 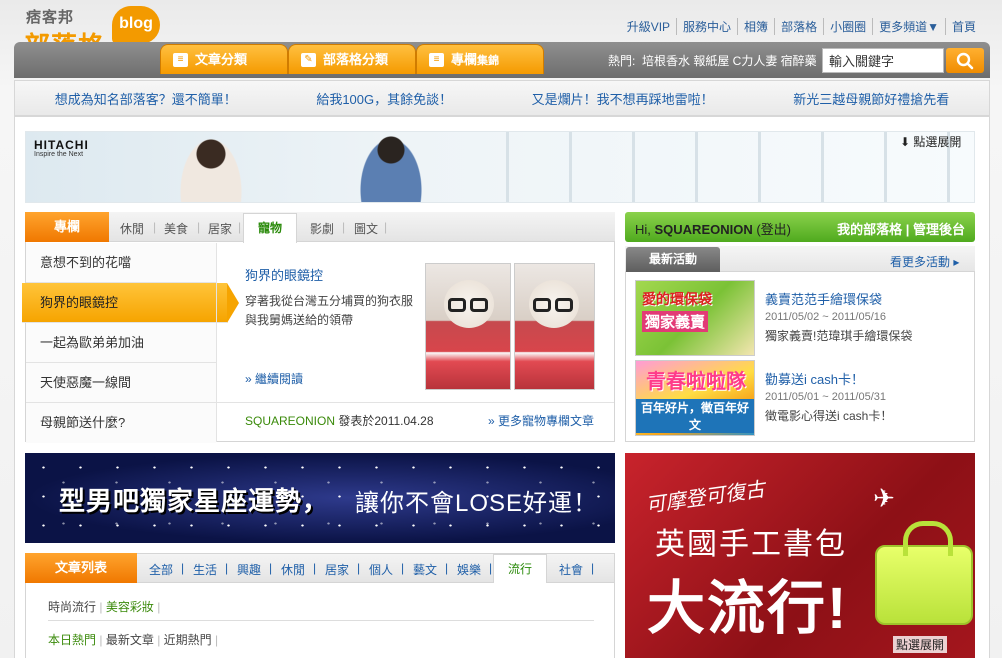 I want to click on author-link: SQUAREONION, so click(x=290, y=421).